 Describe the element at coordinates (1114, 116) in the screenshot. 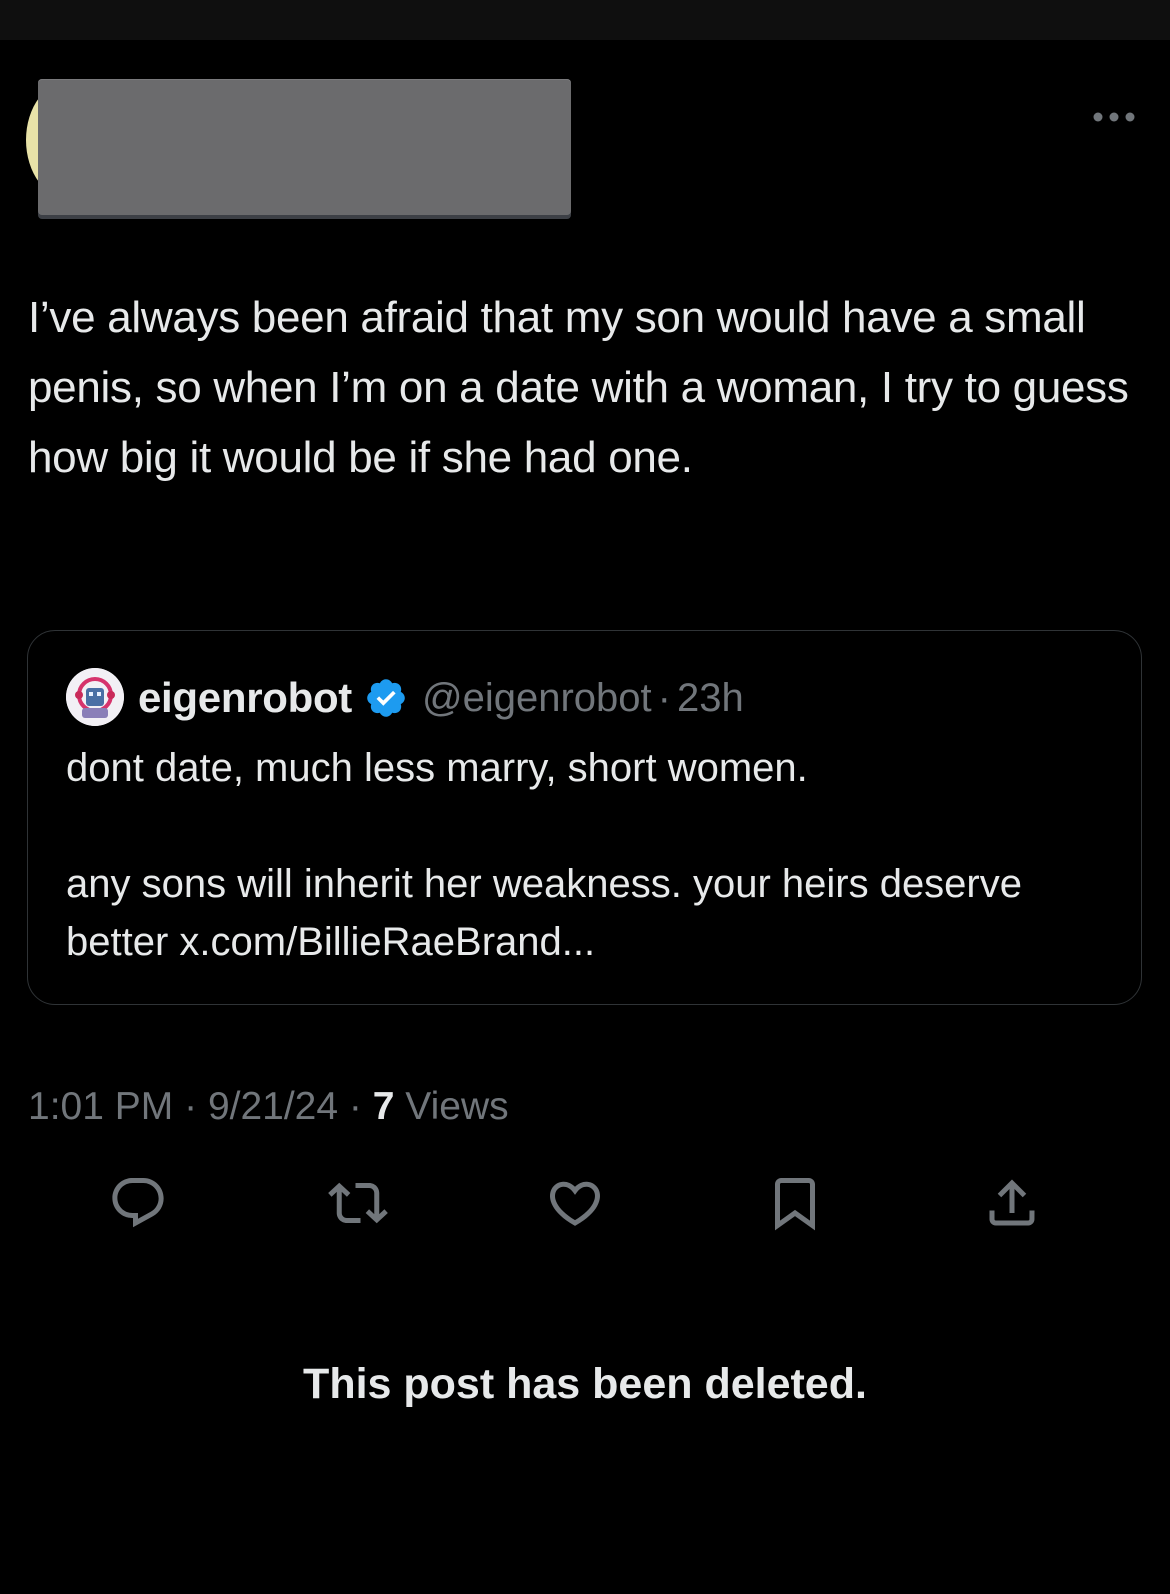

I see `more-horizontal-icon` at that location.